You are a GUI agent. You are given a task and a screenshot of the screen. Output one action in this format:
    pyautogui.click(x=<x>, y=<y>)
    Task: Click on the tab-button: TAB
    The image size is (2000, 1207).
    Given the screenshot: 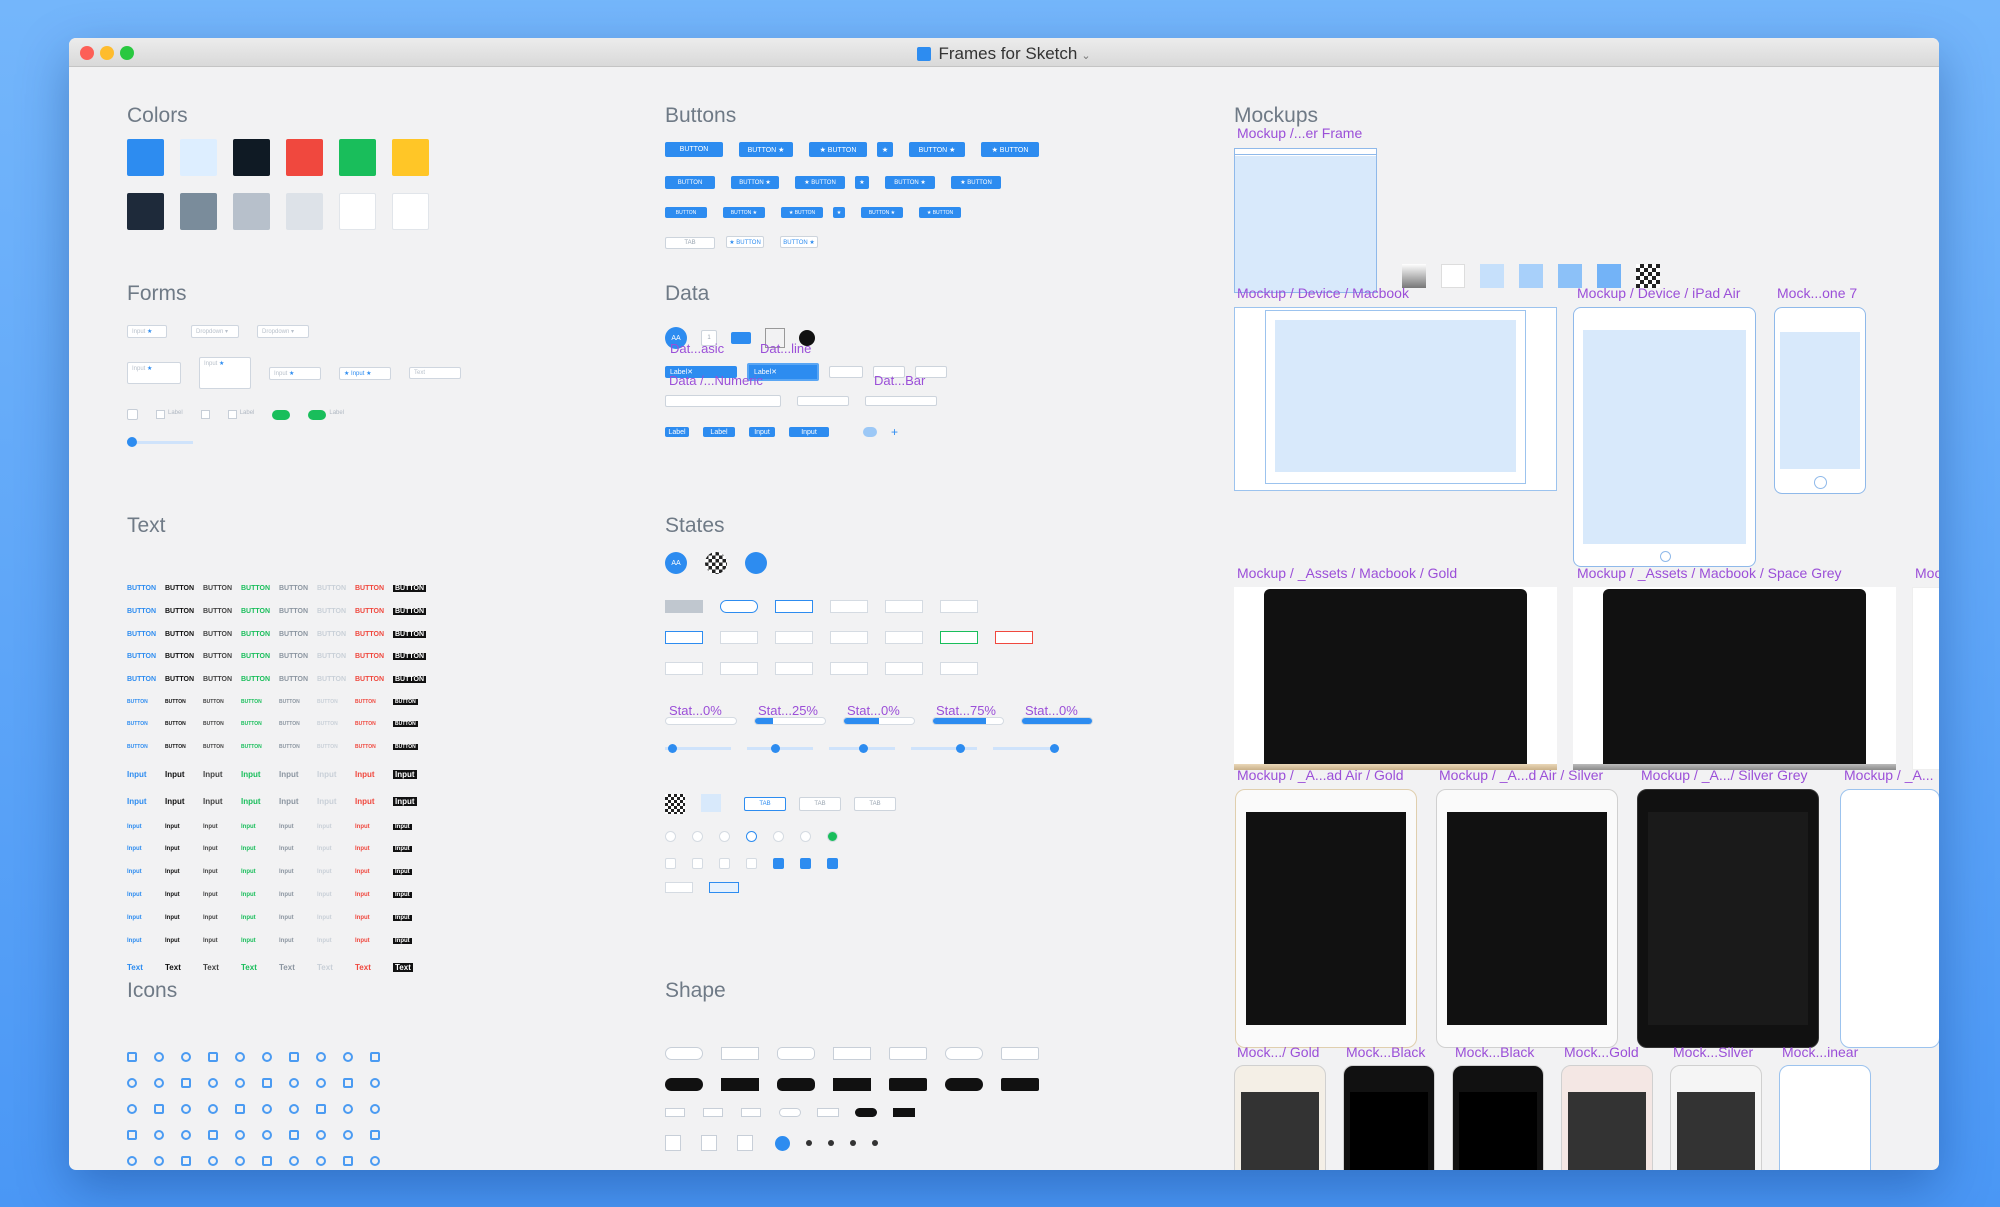 What is the action you would take?
    pyautogui.click(x=690, y=243)
    